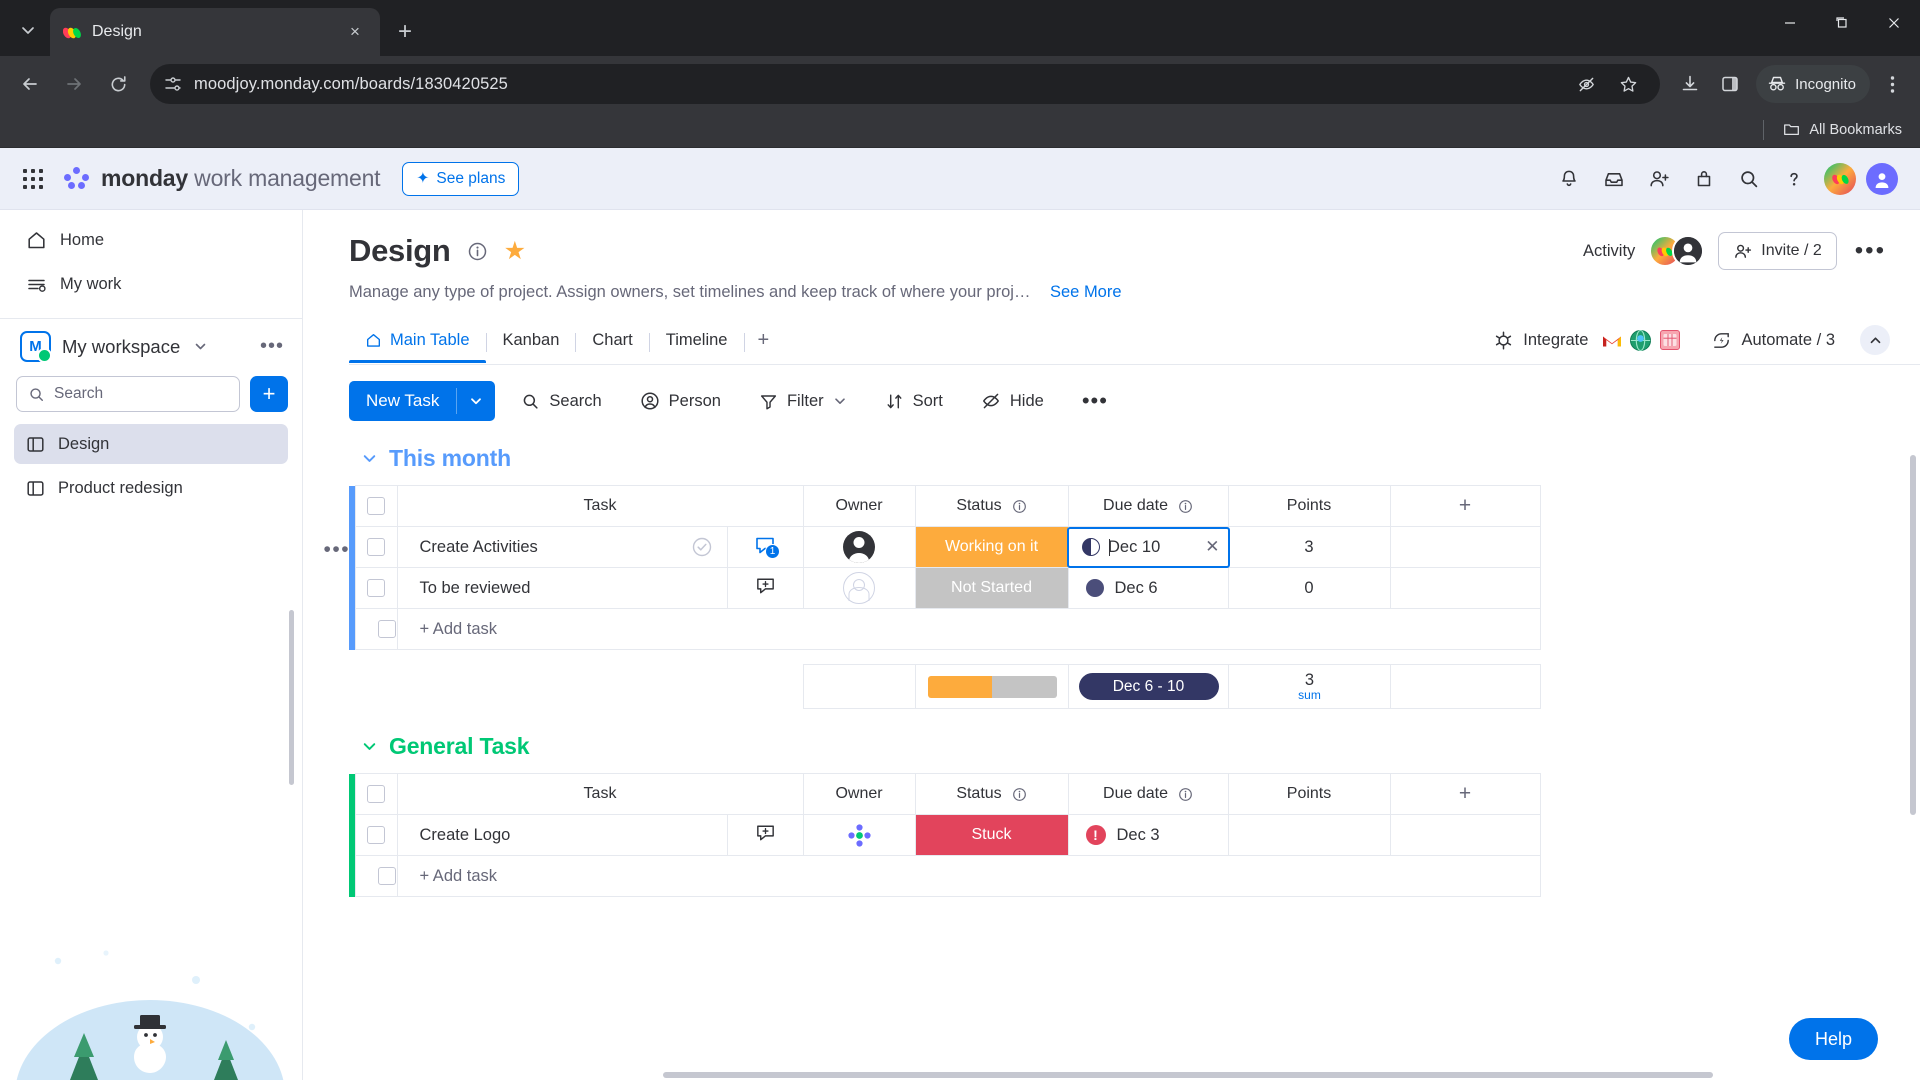 Image resolution: width=1920 pixels, height=1080 pixels. I want to click on back-icon, so click(30, 84).